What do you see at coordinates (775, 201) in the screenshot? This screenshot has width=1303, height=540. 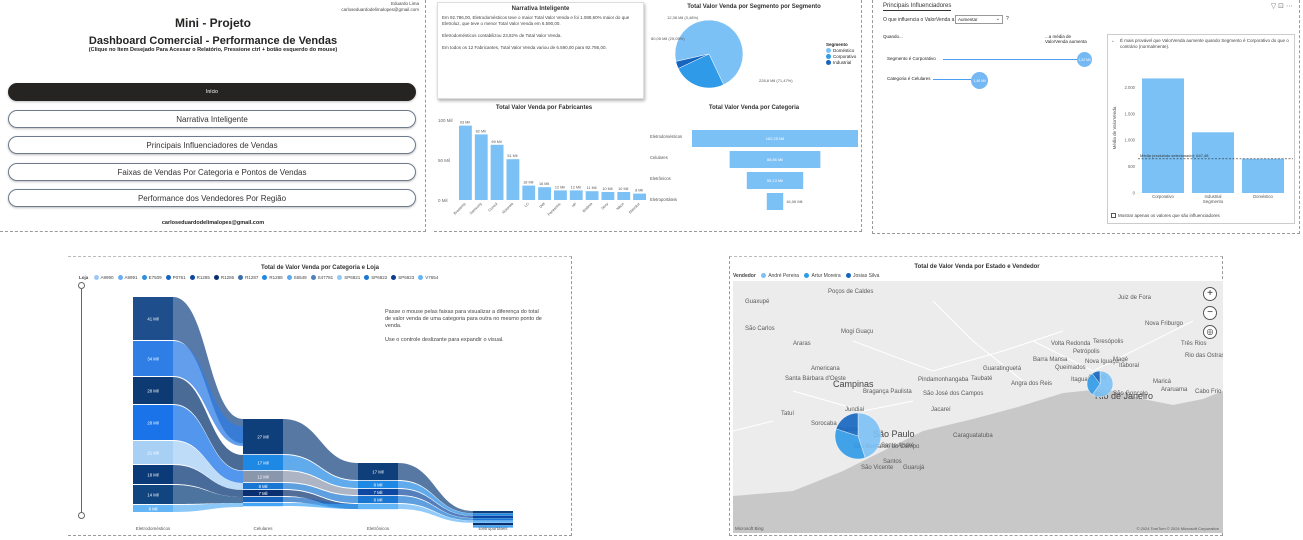 I see `funnel-bar` at bounding box center [775, 201].